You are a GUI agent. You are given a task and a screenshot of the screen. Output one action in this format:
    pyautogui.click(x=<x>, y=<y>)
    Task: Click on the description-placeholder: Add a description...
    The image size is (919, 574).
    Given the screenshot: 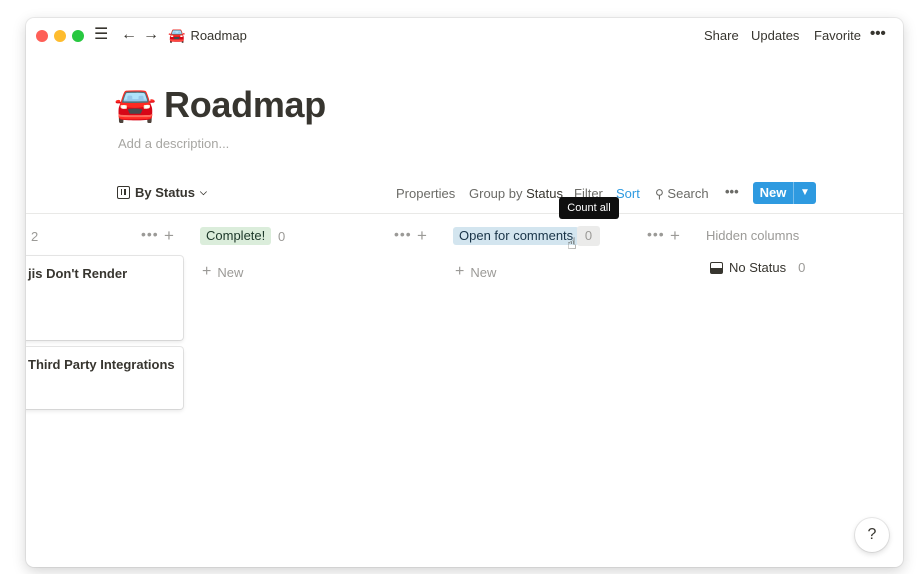 What is the action you would take?
    pyautogui.click(x=173, y=143)
    